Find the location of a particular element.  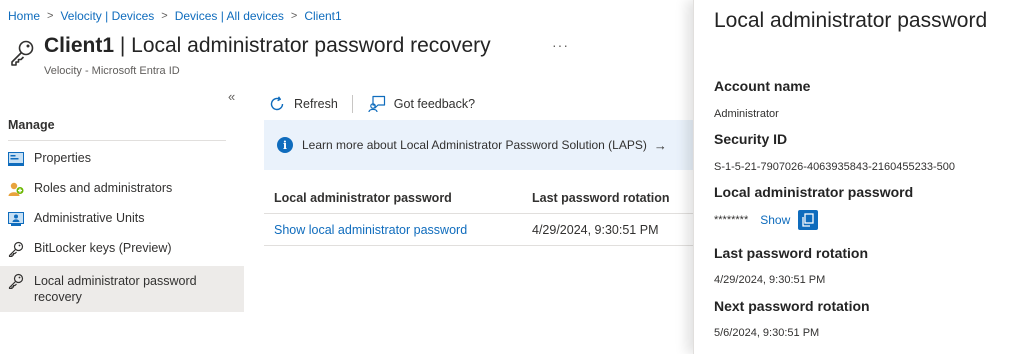

command-bar: Refresh Got feedback? is located at coordinates (371, 104).